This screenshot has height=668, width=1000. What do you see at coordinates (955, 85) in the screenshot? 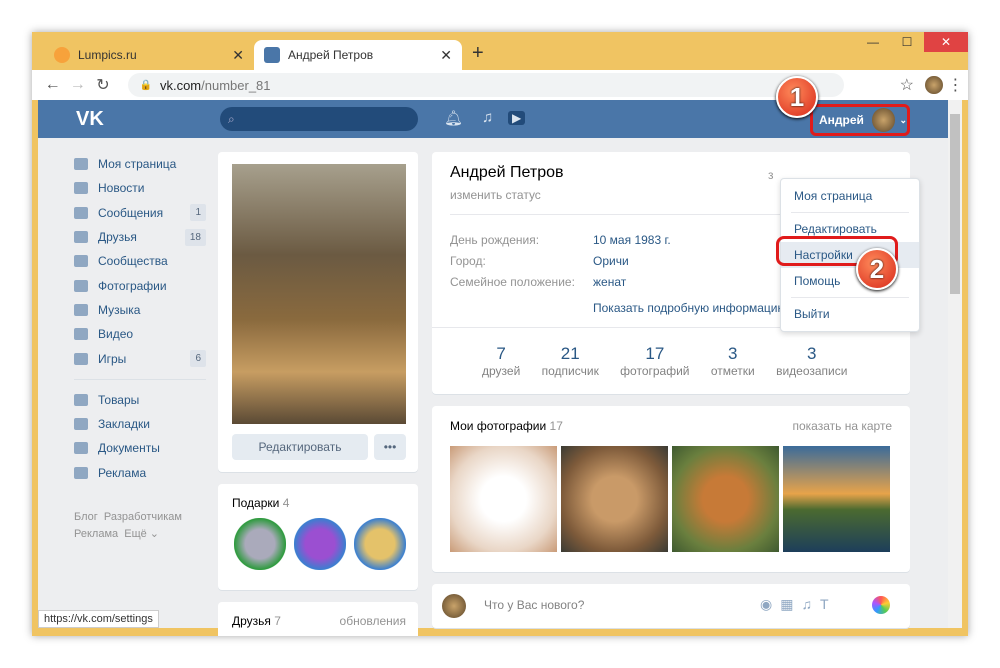
I see `menu-icon: ⋮` at bounding box center [955, 85].